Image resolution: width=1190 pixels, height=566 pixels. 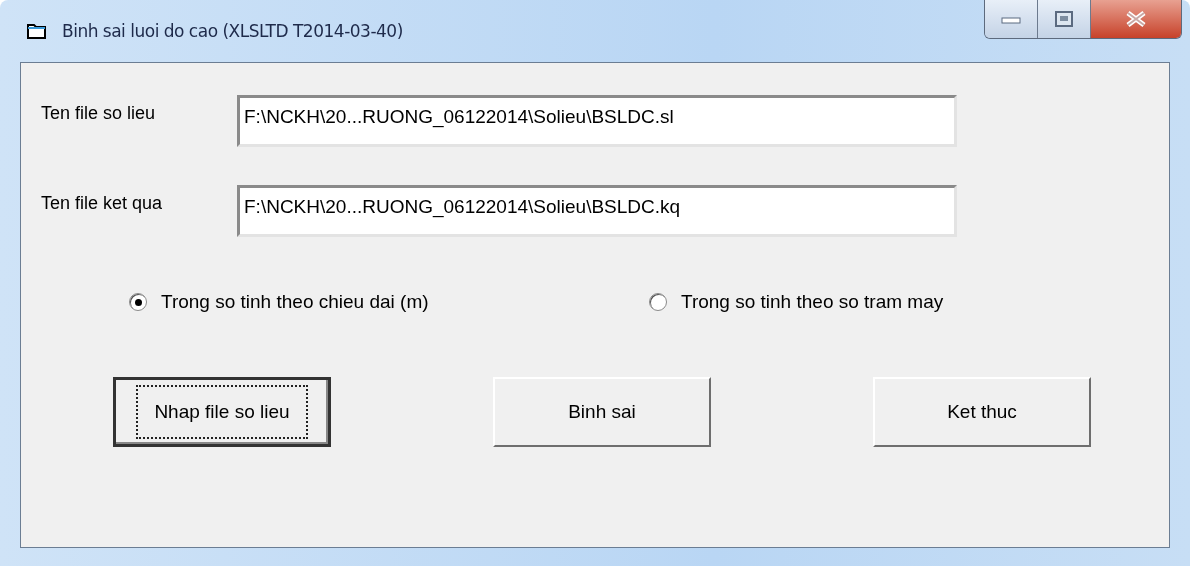 I want to click on maximize-button, so click(x=1064, y=19).